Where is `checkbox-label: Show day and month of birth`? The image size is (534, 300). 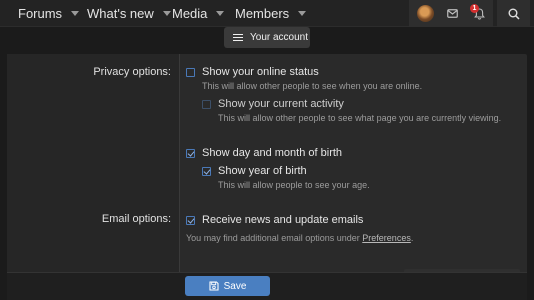
checkbox-label: Show day and month of birth is located at coordinates (272, 153).